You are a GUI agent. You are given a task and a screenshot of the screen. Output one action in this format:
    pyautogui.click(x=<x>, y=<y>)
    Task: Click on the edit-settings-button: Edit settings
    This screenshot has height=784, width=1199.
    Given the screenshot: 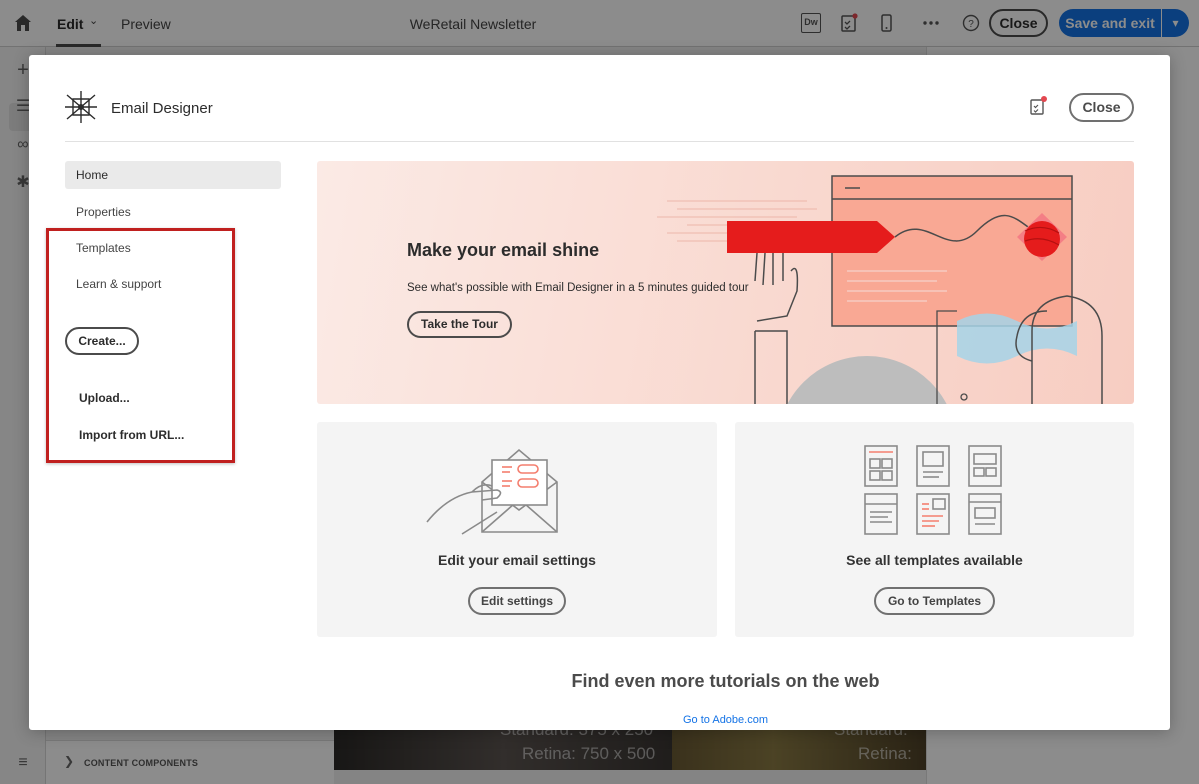 What is the action you would take?
    pyautogui.click(x=517, y=601)
    